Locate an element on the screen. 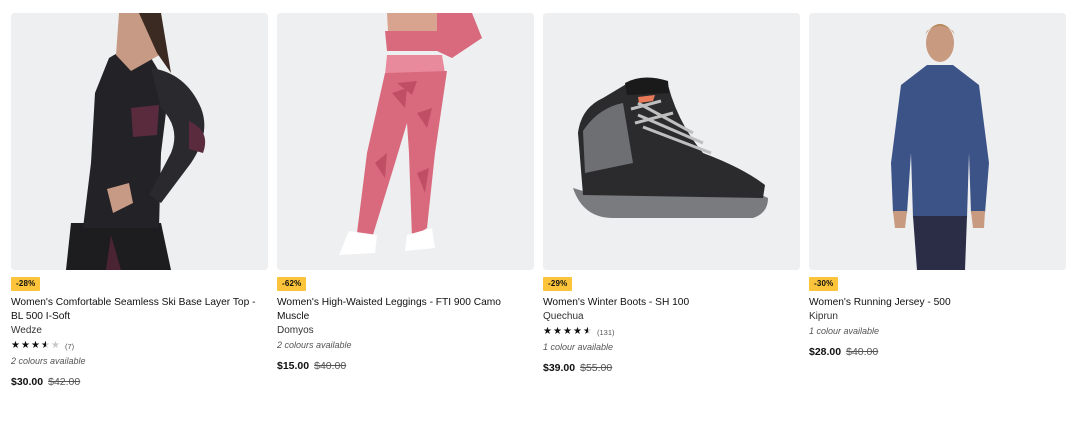 The height and width of the screenshot is (424, 1080). product-brand: Quechua is located at coordinates (563, 316).